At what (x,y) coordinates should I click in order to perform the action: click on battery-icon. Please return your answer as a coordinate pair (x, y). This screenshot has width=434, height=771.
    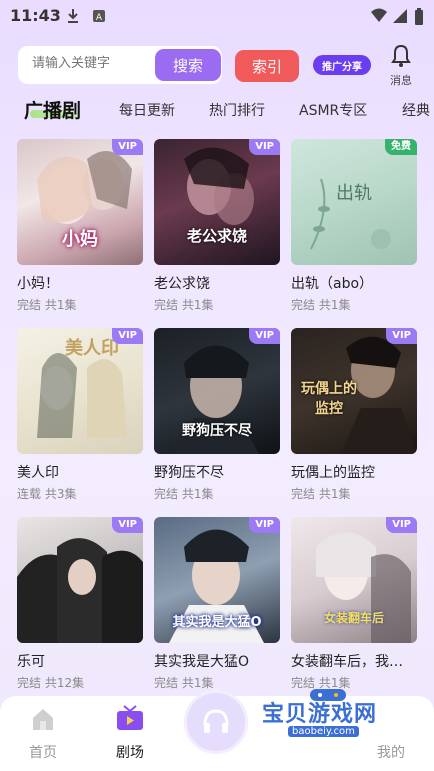
    Looking at the image, I should click on (419, 19).